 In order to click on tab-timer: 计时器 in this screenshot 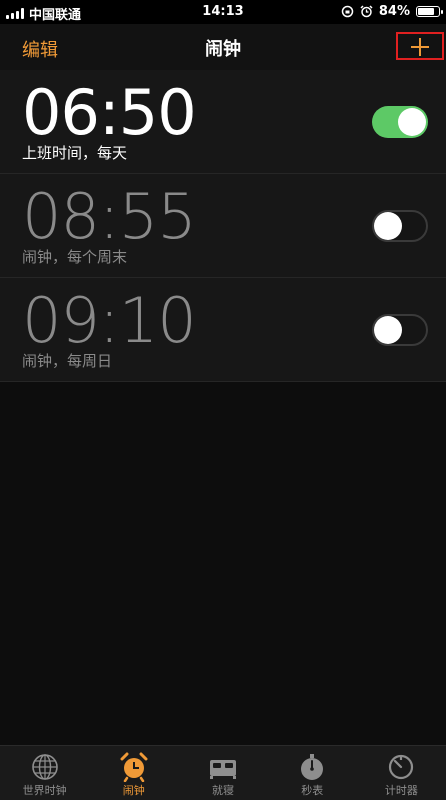, I will do `click(401, 773)`.